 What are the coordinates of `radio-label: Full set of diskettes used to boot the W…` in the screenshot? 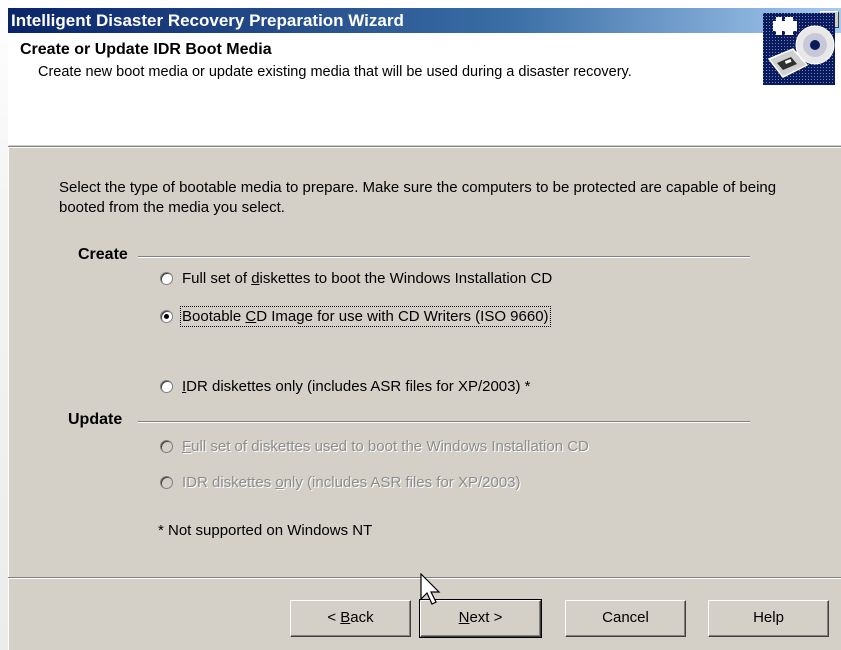 It's located at (385, 446).